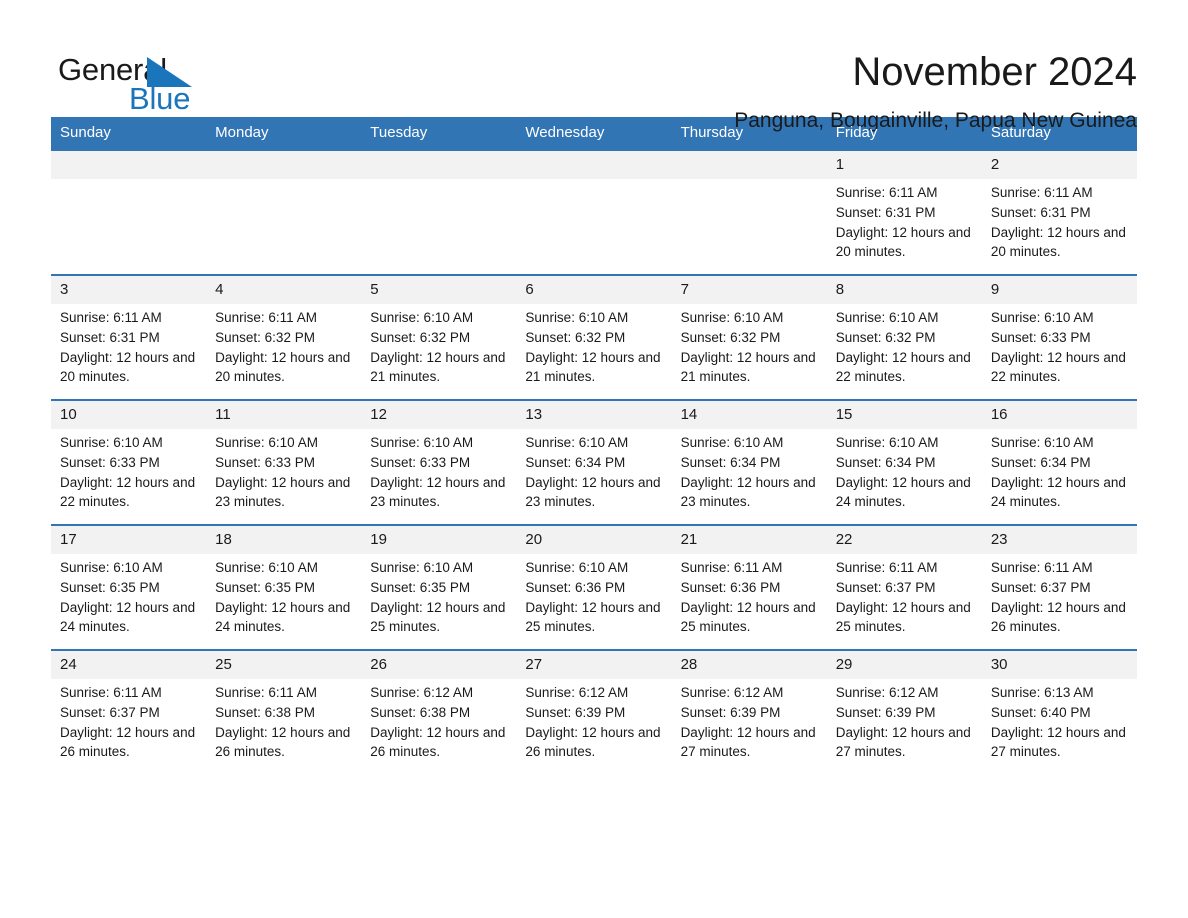 The height and width of the screenshot is (918, 1188). What do you see at coordinates (904, 290) in the screenshot?
I see `day-number: 8` at bounding box center [904, 290].